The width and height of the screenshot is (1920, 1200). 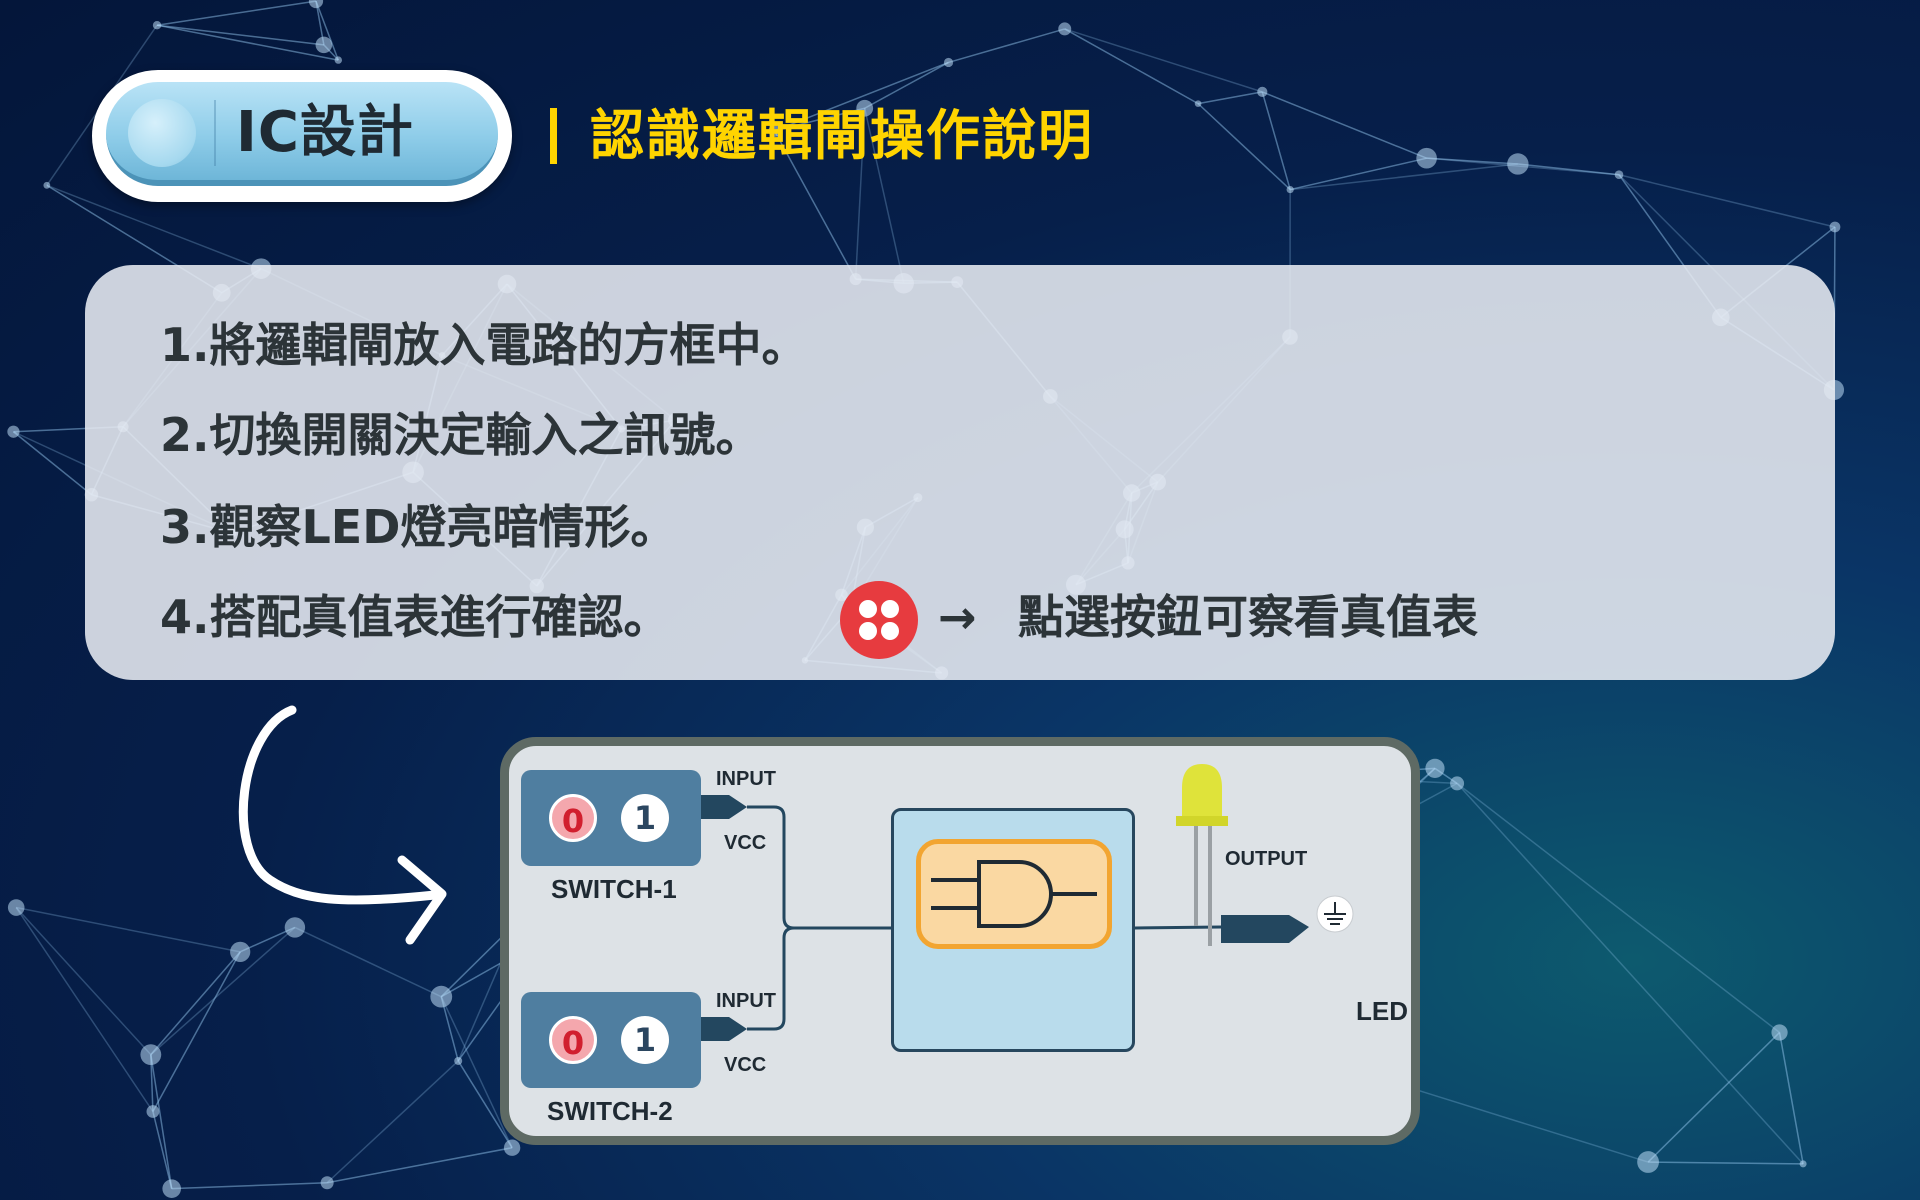 What do you see at coordinates (325, 132) in the screenshot?
I see `section-title: IC設計` at bounding box center [325, 132].